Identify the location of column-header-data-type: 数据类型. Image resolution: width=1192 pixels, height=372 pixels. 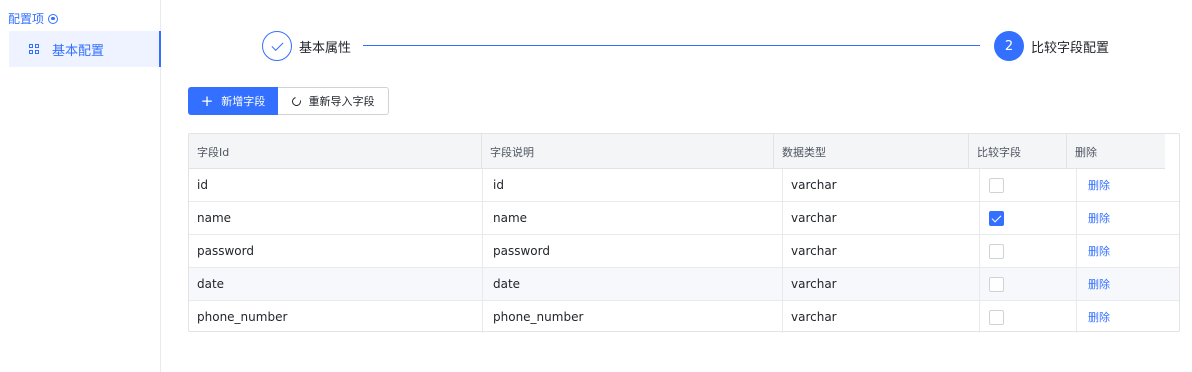
(871, 151).